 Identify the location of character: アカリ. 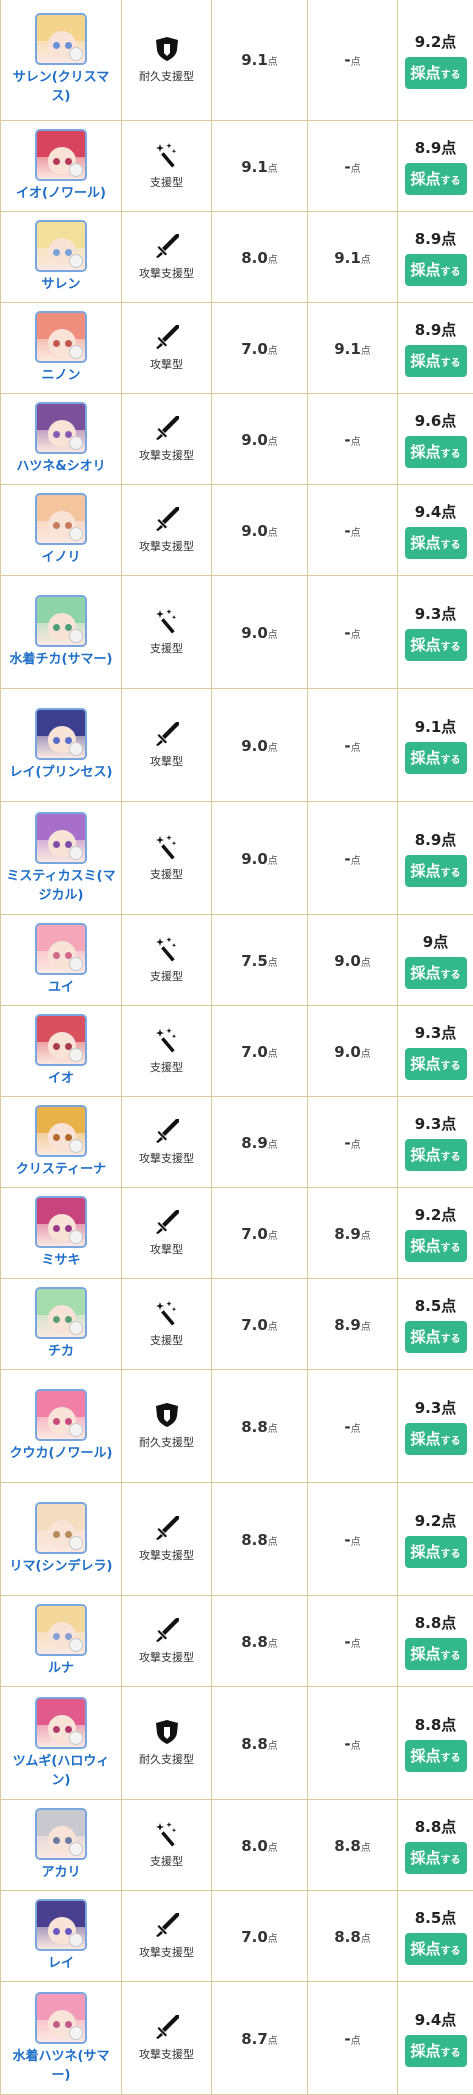
(61, 1845).